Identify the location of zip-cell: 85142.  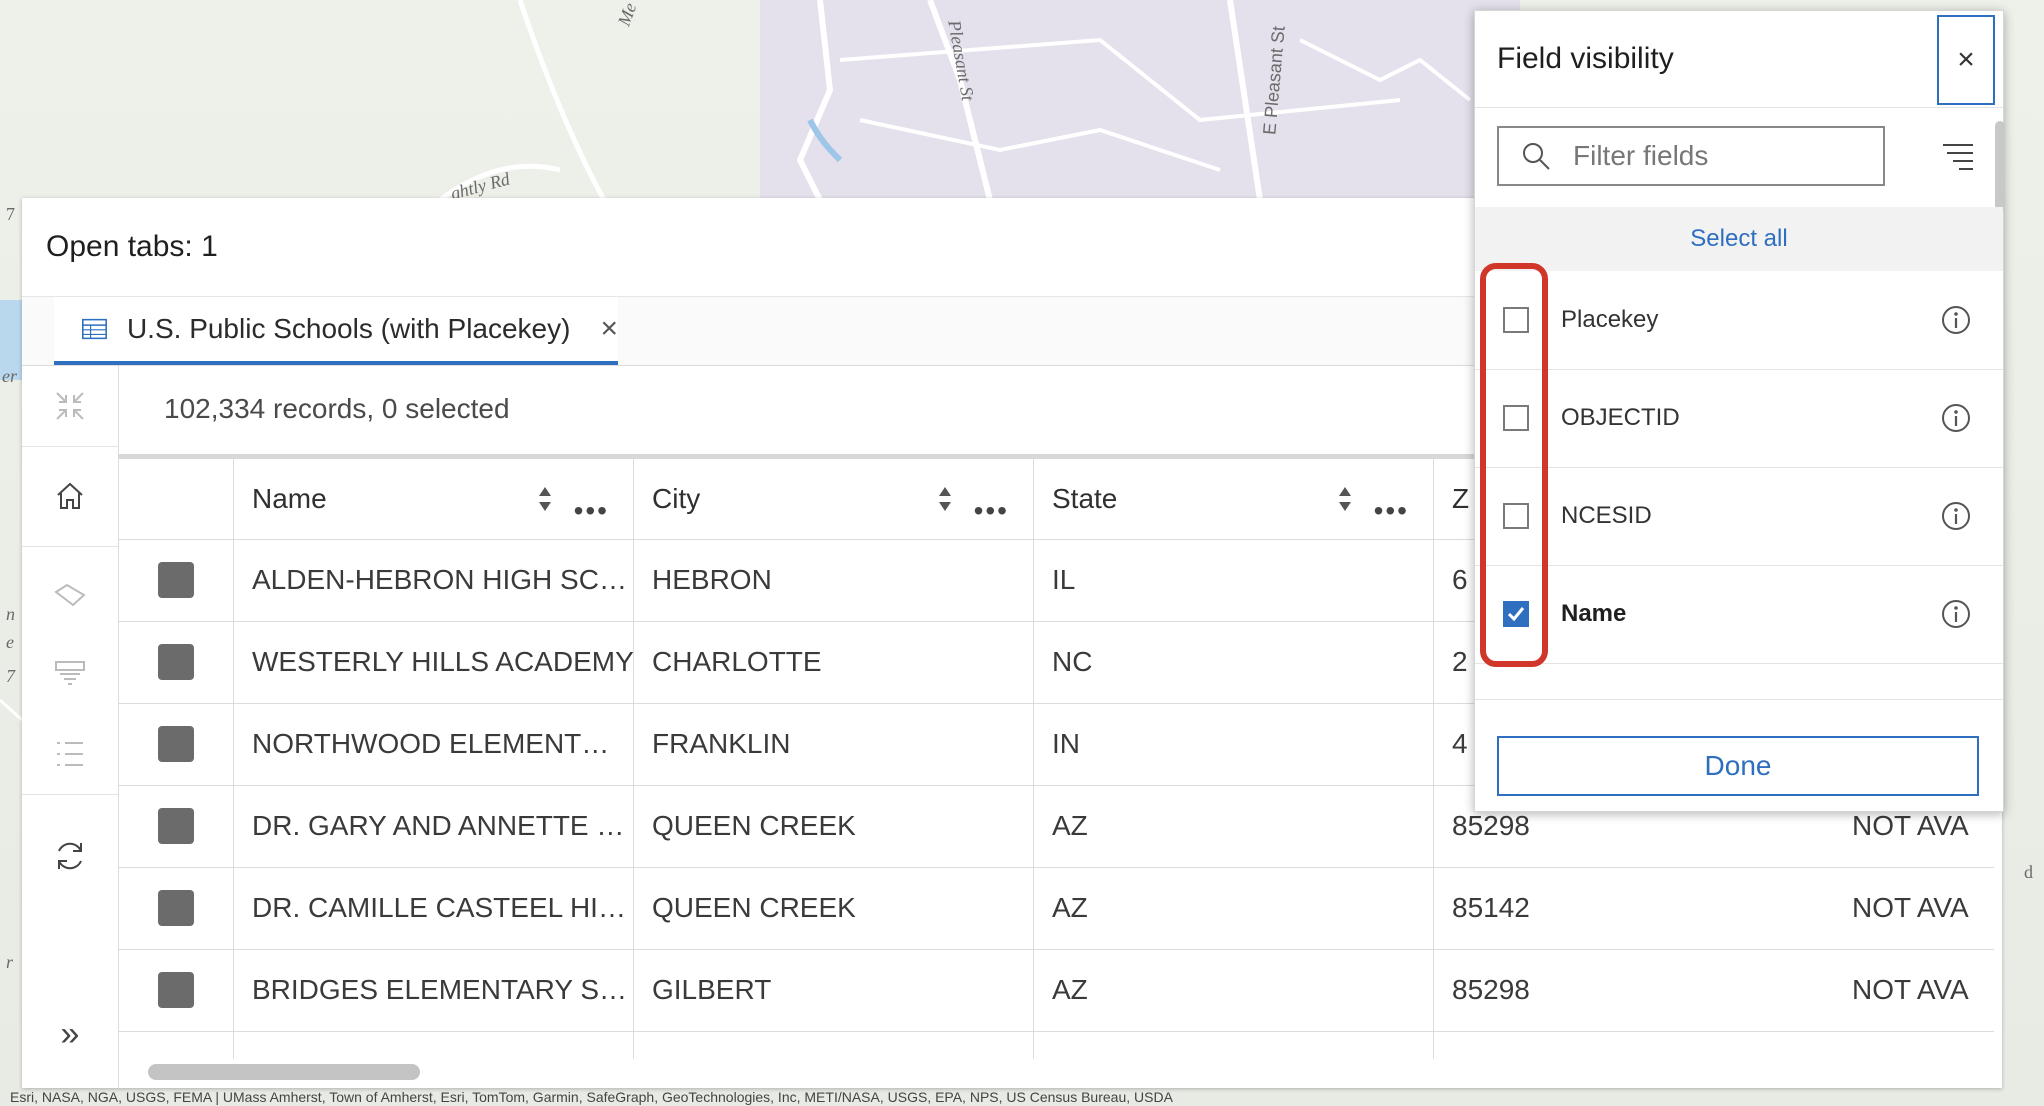
(1491, 907).